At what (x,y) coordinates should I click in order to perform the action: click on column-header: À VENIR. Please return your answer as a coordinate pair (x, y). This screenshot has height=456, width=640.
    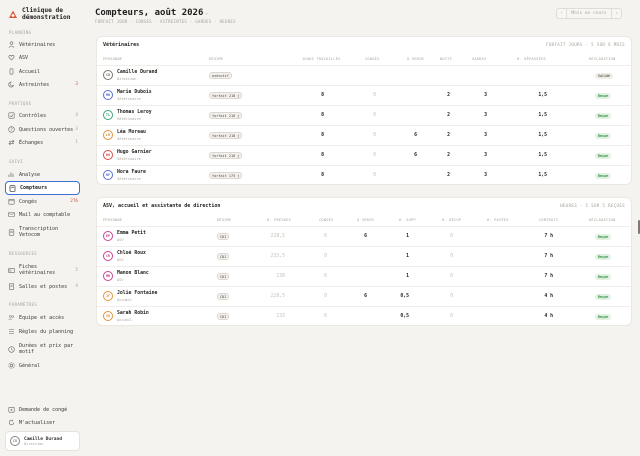
    Looking at the image, I should click on (365, 220).